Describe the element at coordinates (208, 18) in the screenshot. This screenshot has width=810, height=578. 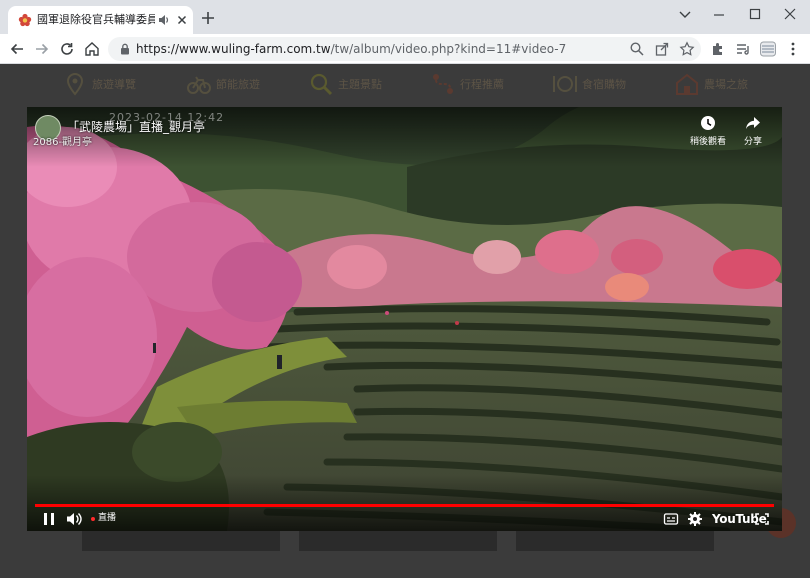
I see `new-tab-icon` at that location.